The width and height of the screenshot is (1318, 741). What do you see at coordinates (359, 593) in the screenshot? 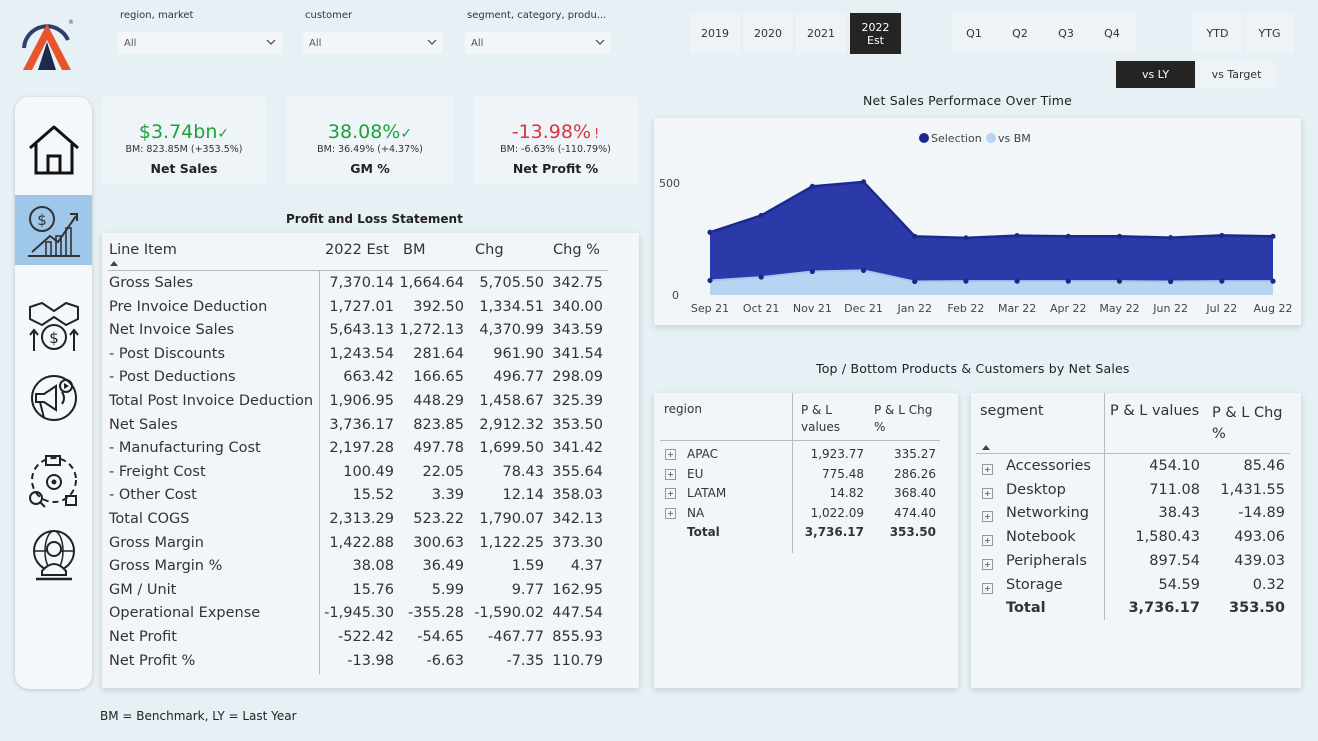
I see `table-row: GM / Unit 15.76 5.99 9.77 162.95` at bounding box center [359, 593].